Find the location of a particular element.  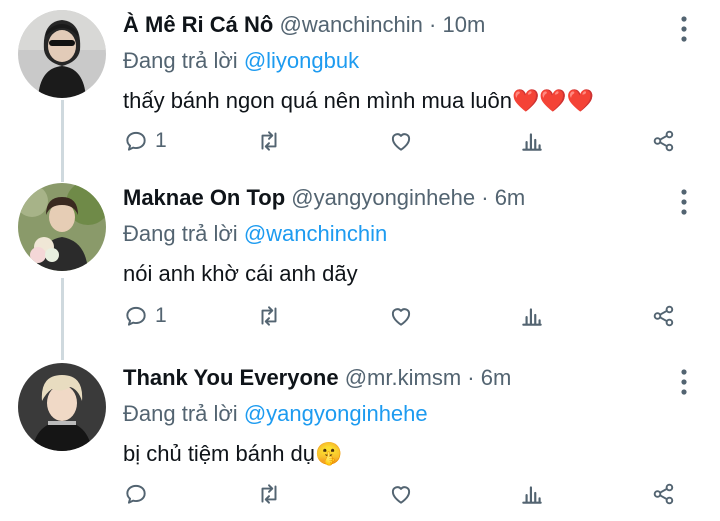

display-name: À Mê Ri Cá Nô is located at coordinates (198, 24).